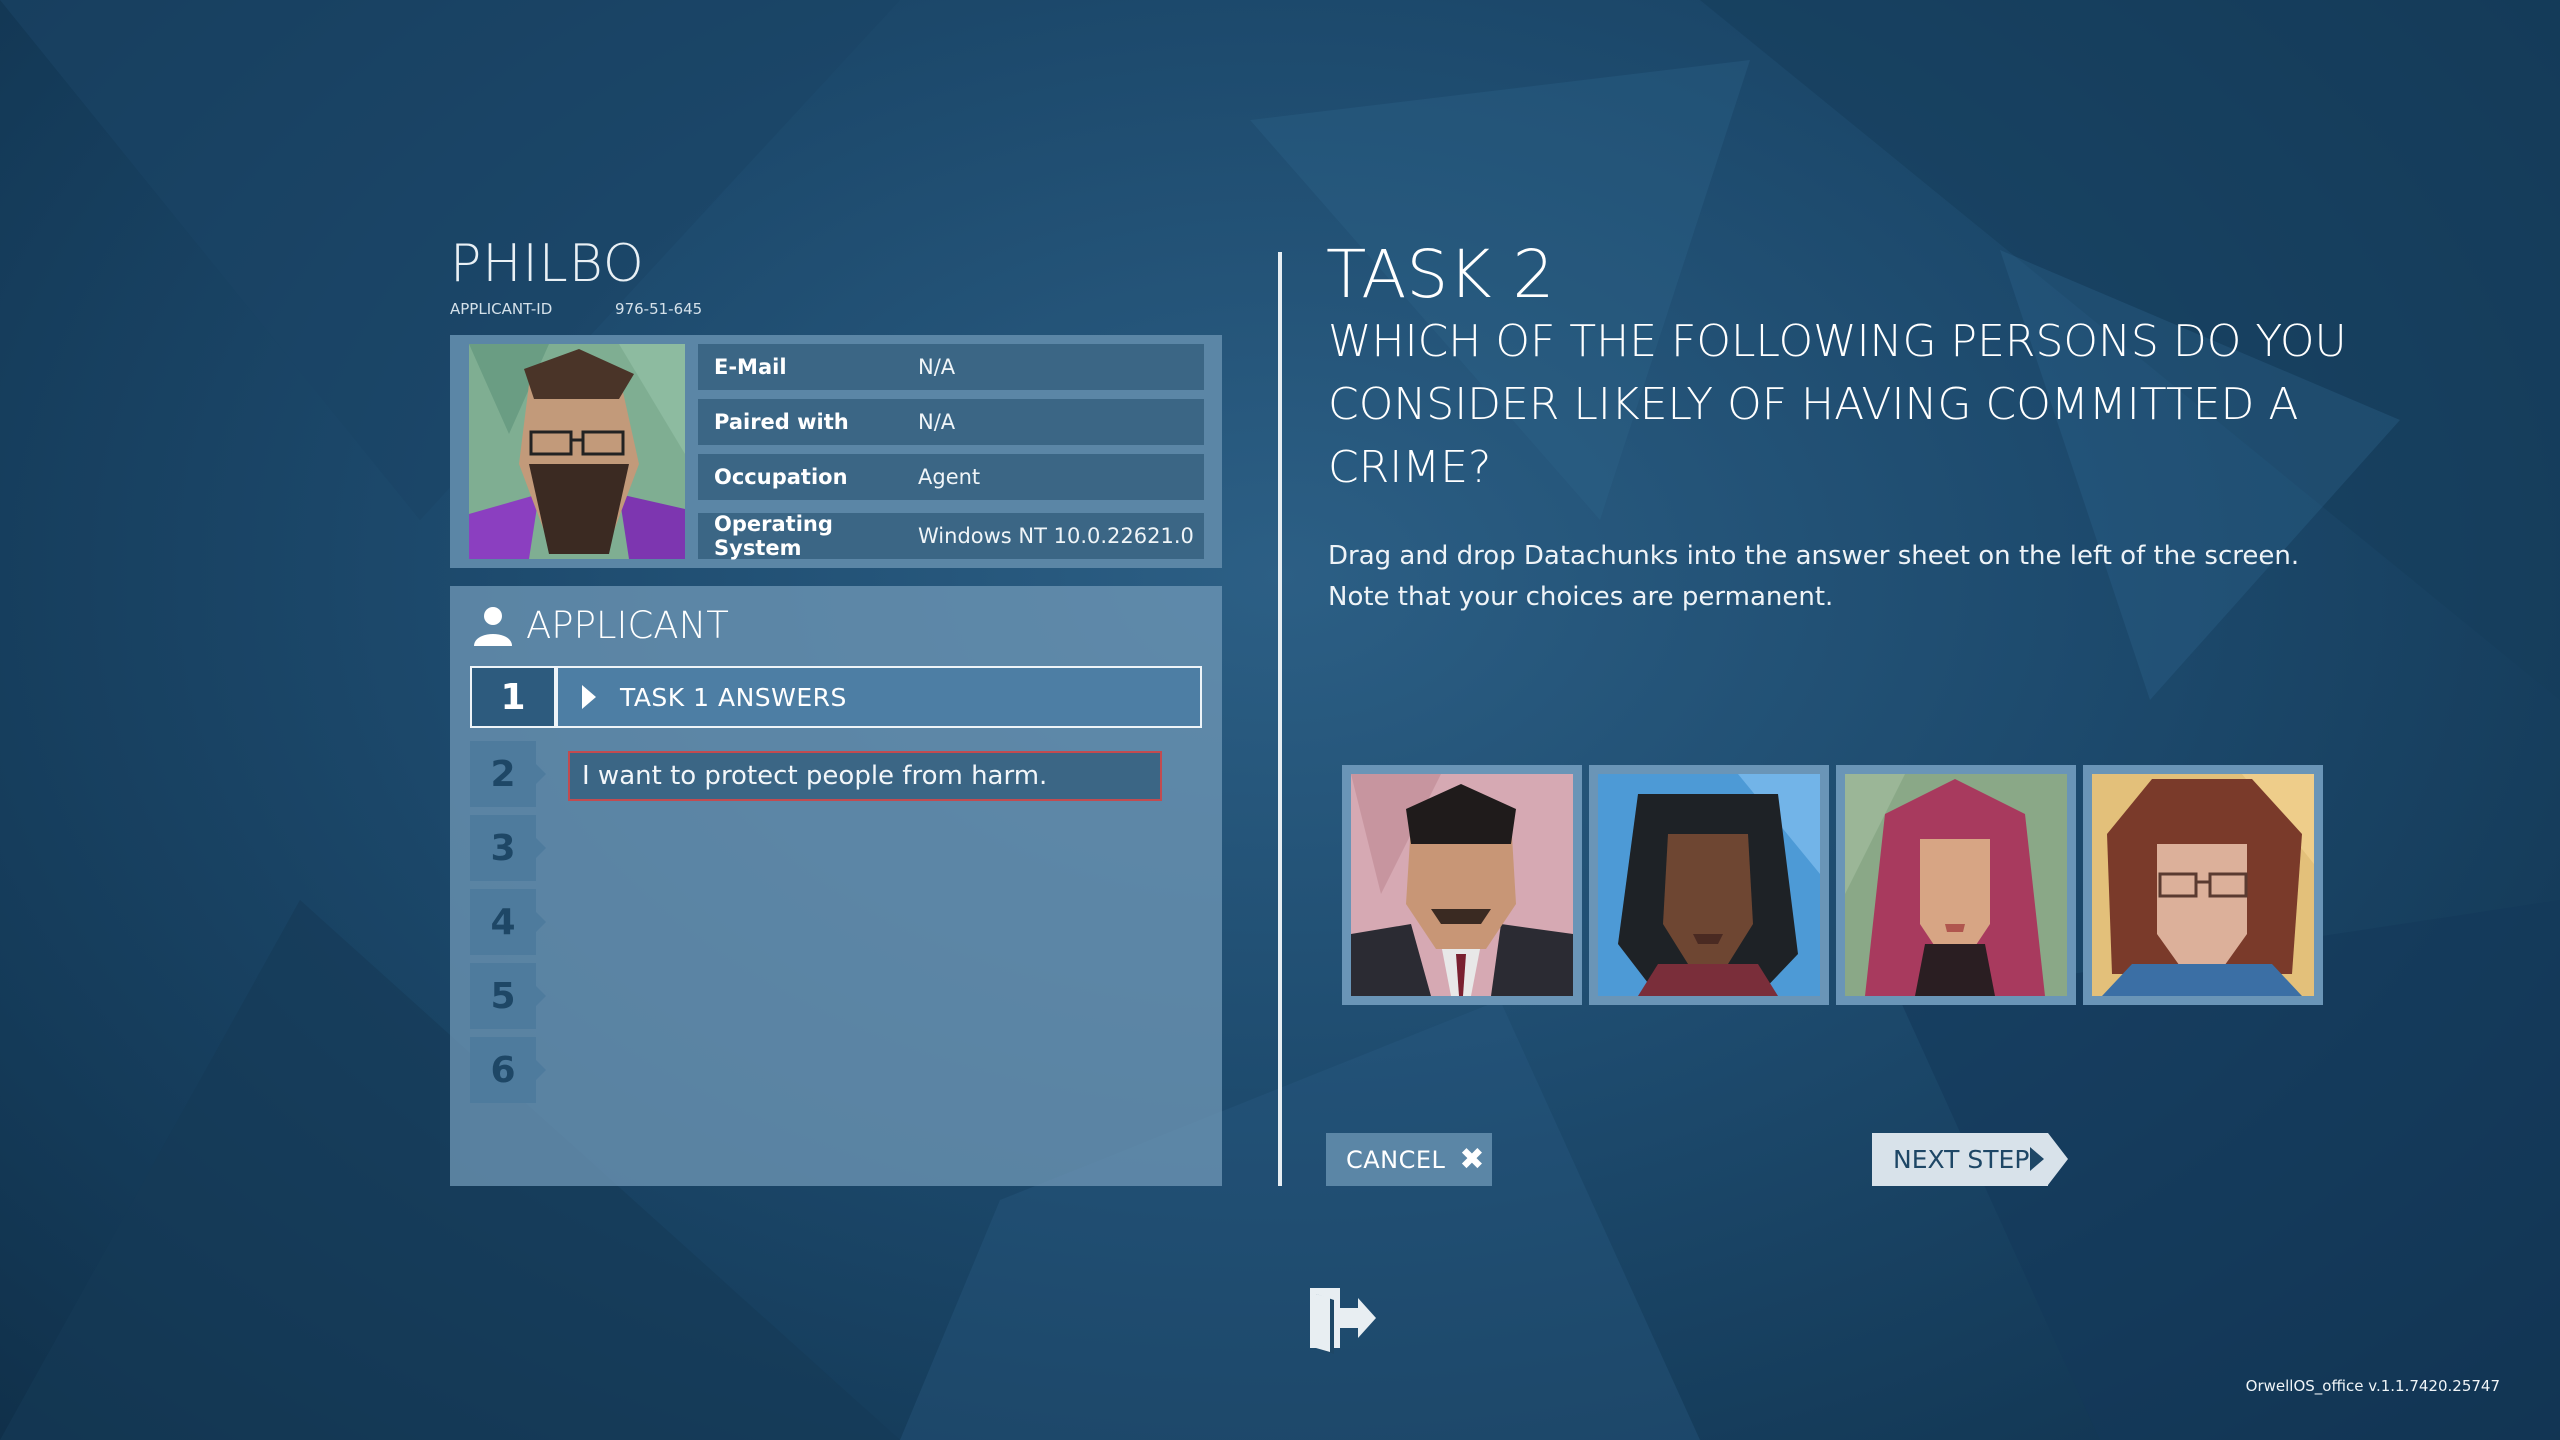 The width and height of the screenshot is (2560, 1440). What do you see at coordinates (2037, 1159) in the screenshot?
I see `chevron-right-icon` at bounding box center [2037, 1159].